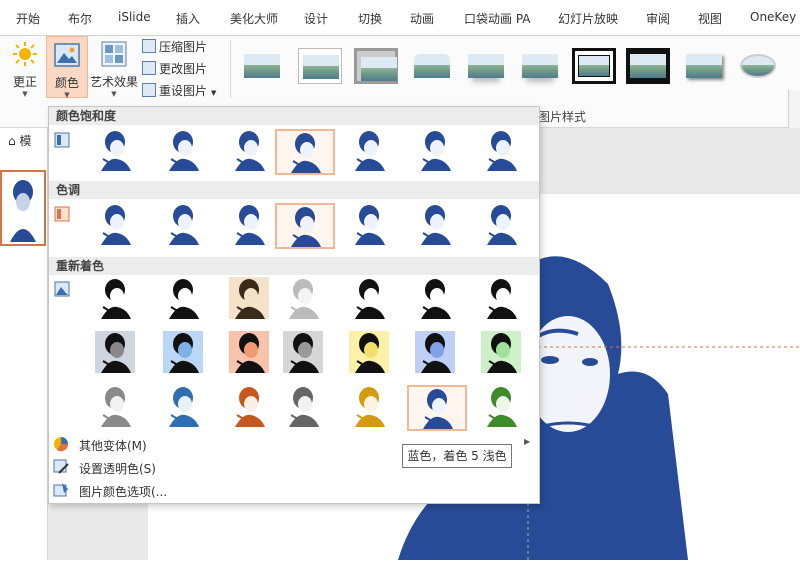  What do you see at coordinates (25, 54) in the screenshot?
I see `sun-icon` at bounding box center [25, 54].